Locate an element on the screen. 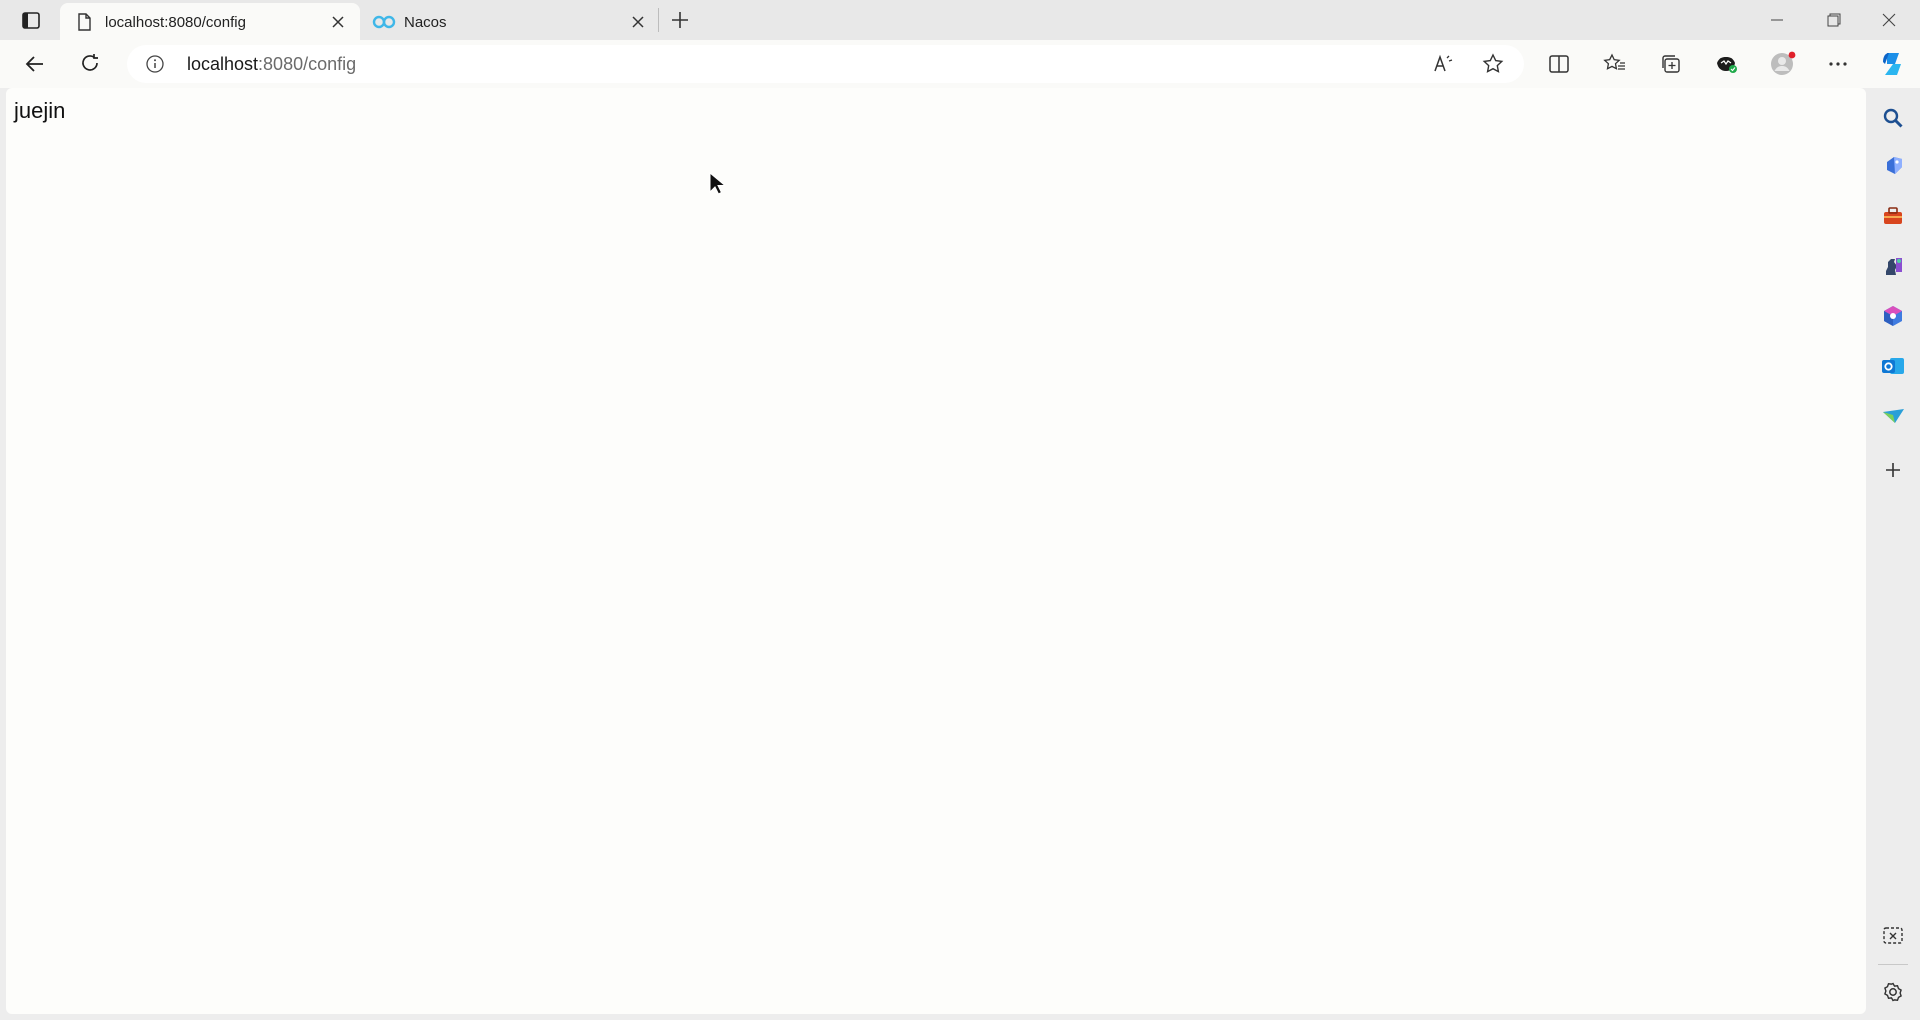  add-favorite-button is located at coordinates (1493, 64).